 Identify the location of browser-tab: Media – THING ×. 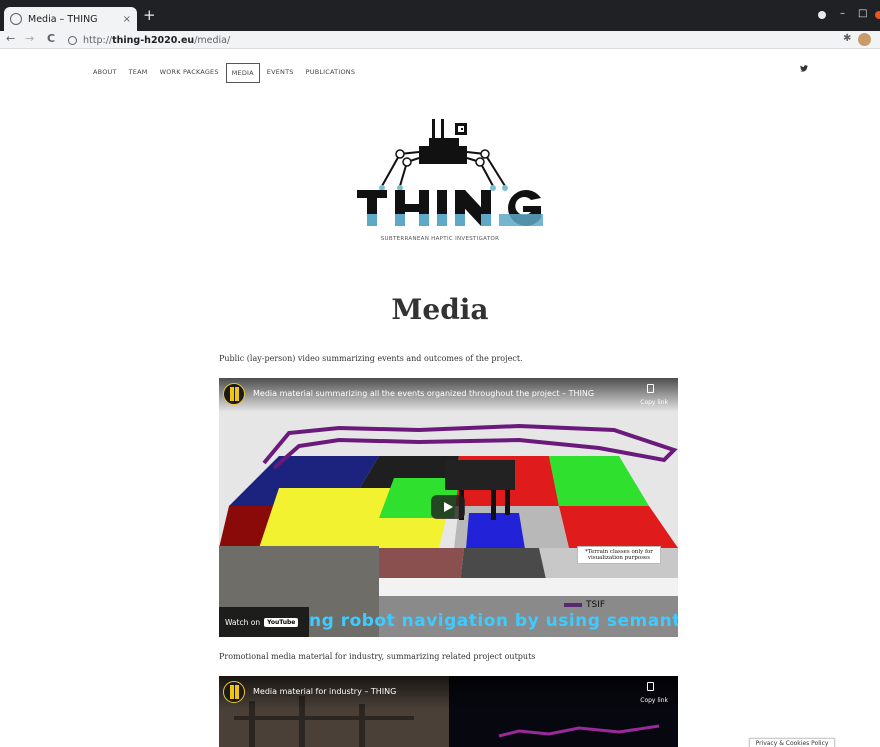
(70, 19).